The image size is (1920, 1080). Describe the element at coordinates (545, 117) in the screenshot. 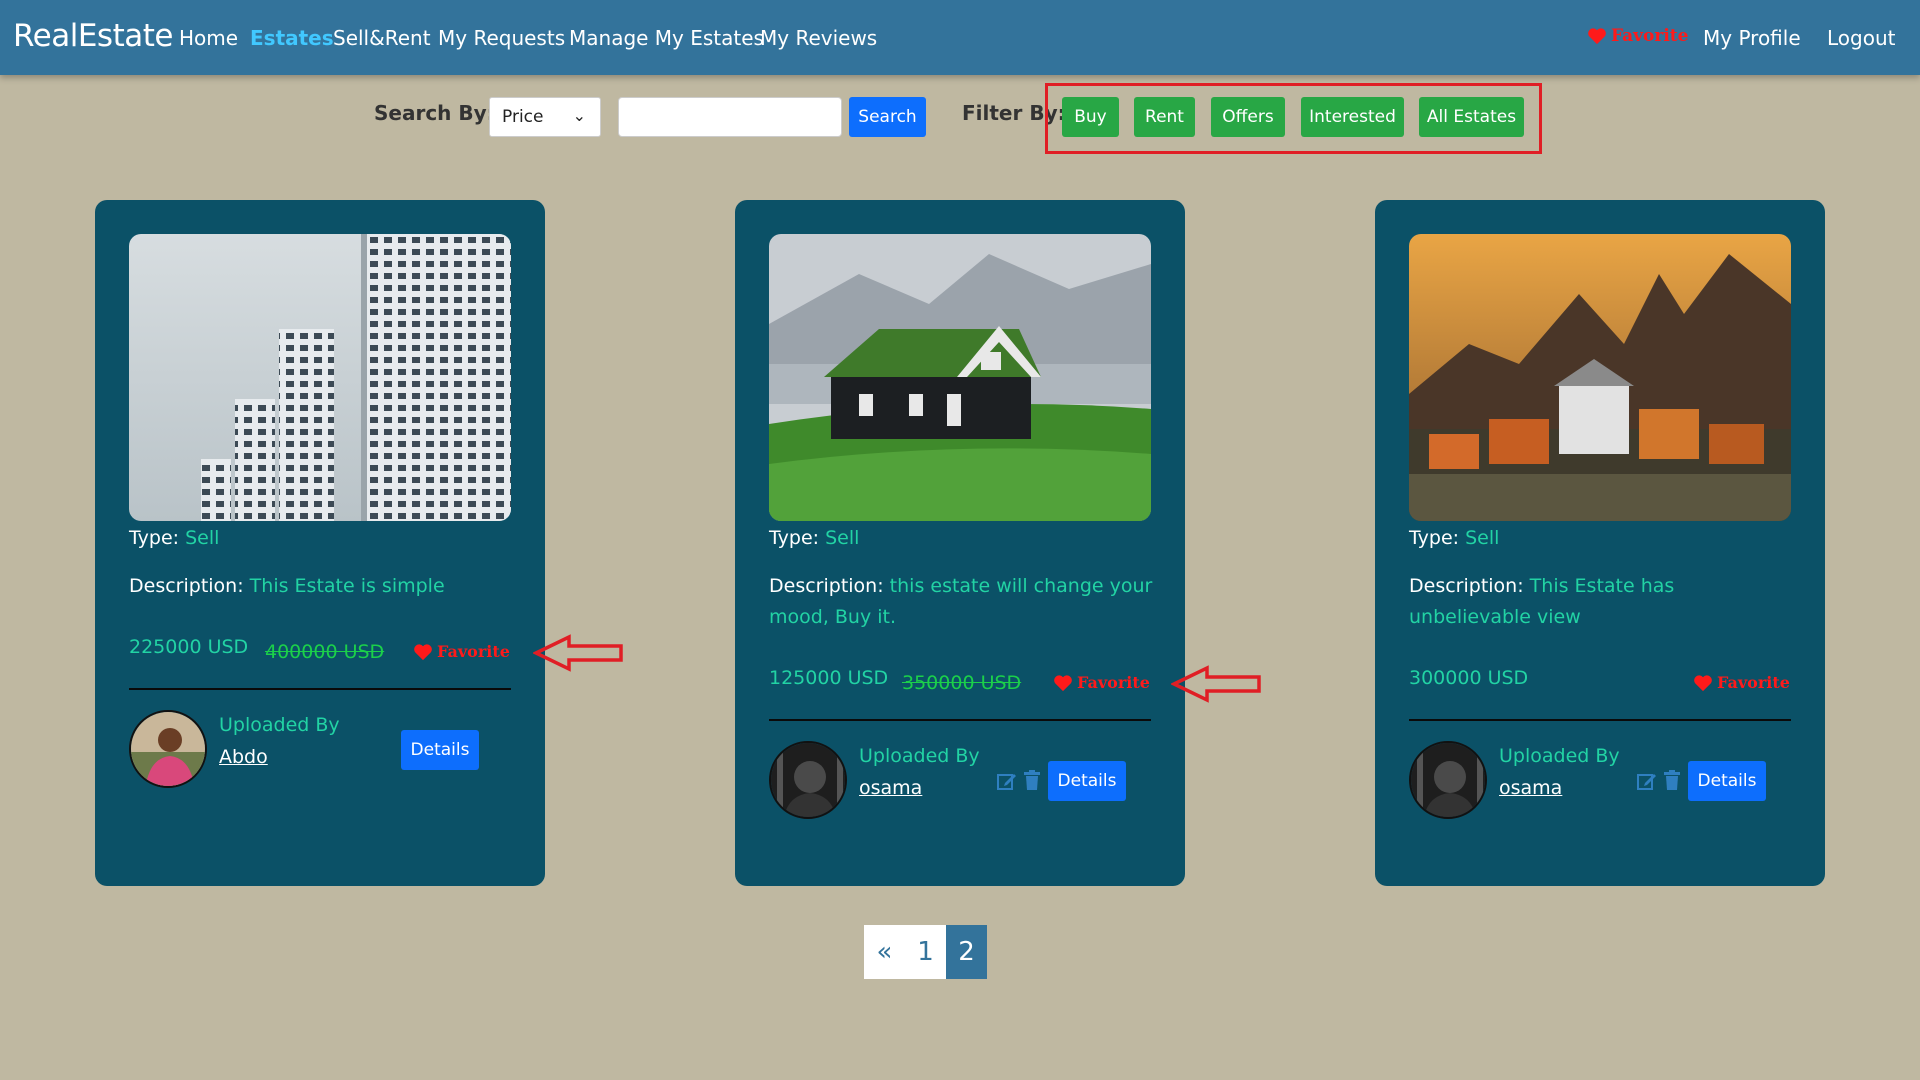

I see `search-by-select: Price ⌄` at that location.